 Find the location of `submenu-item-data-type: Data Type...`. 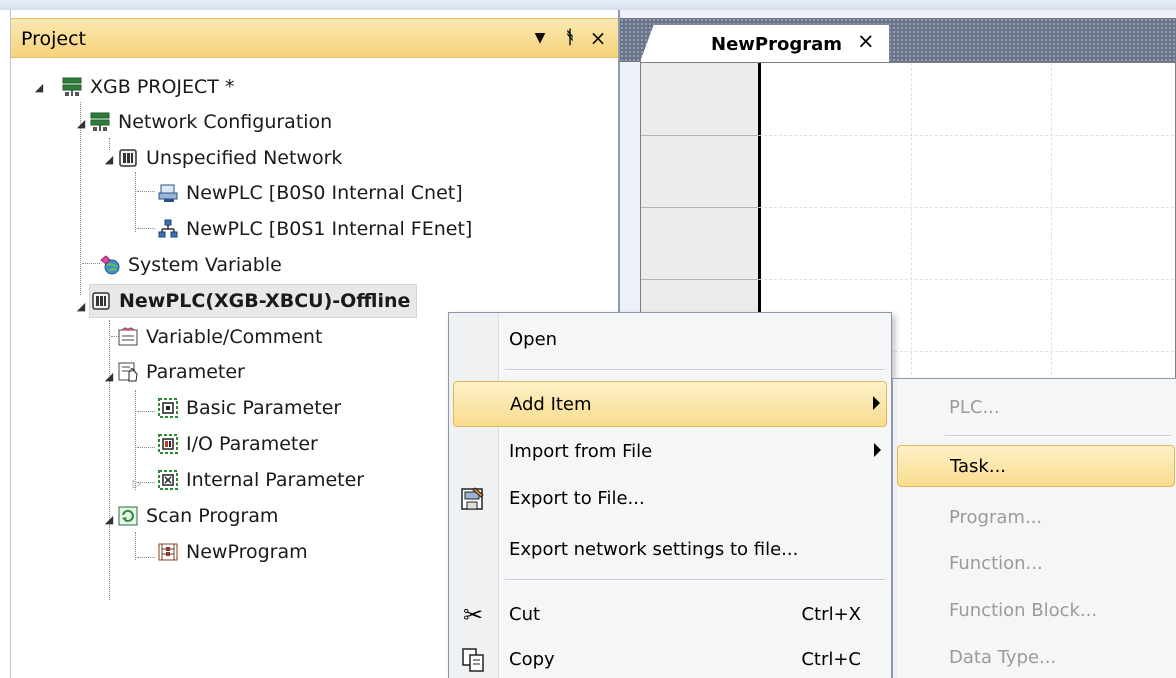

submenu-item-data-type: Data Type... is located at coordinates (1036, 657).